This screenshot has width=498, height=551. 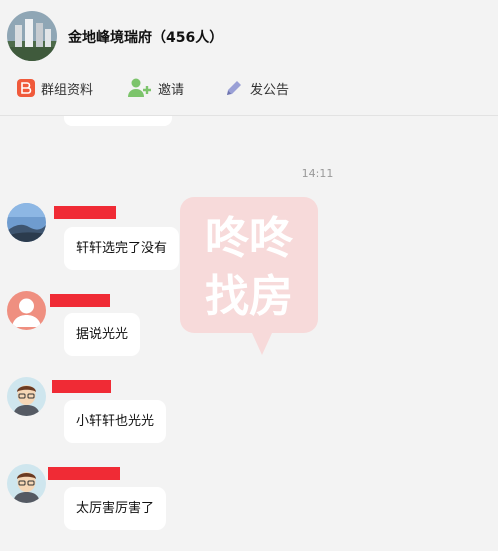 I want to click on announcement-button: 发公告, so click(x=256, y=88).